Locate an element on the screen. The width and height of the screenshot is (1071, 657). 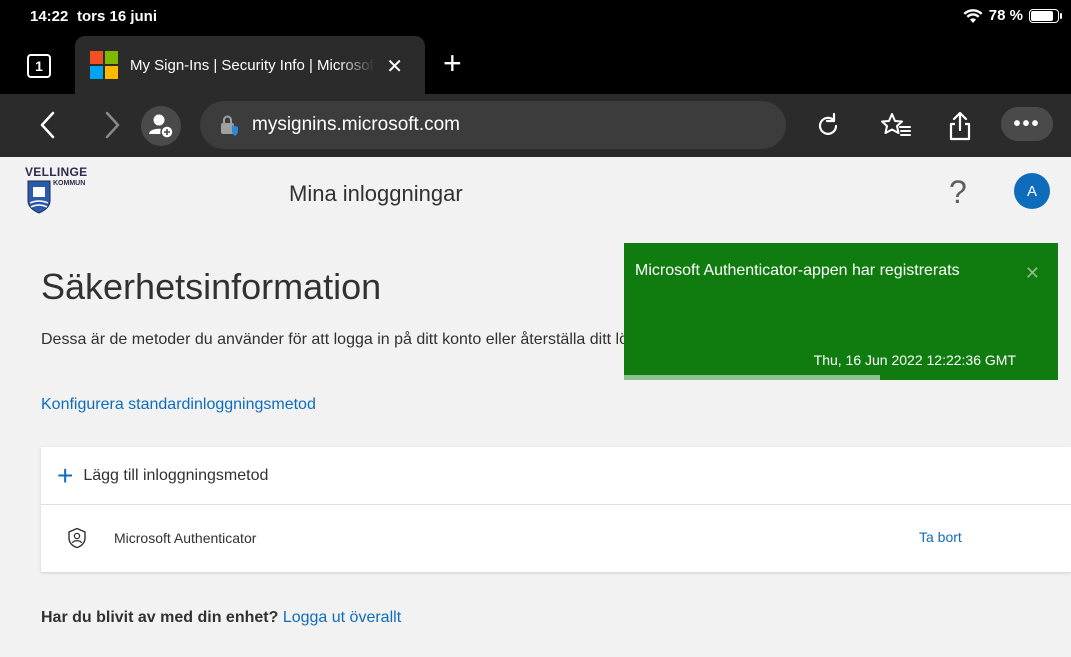
forward-icon is located at coordinates (112, 125).